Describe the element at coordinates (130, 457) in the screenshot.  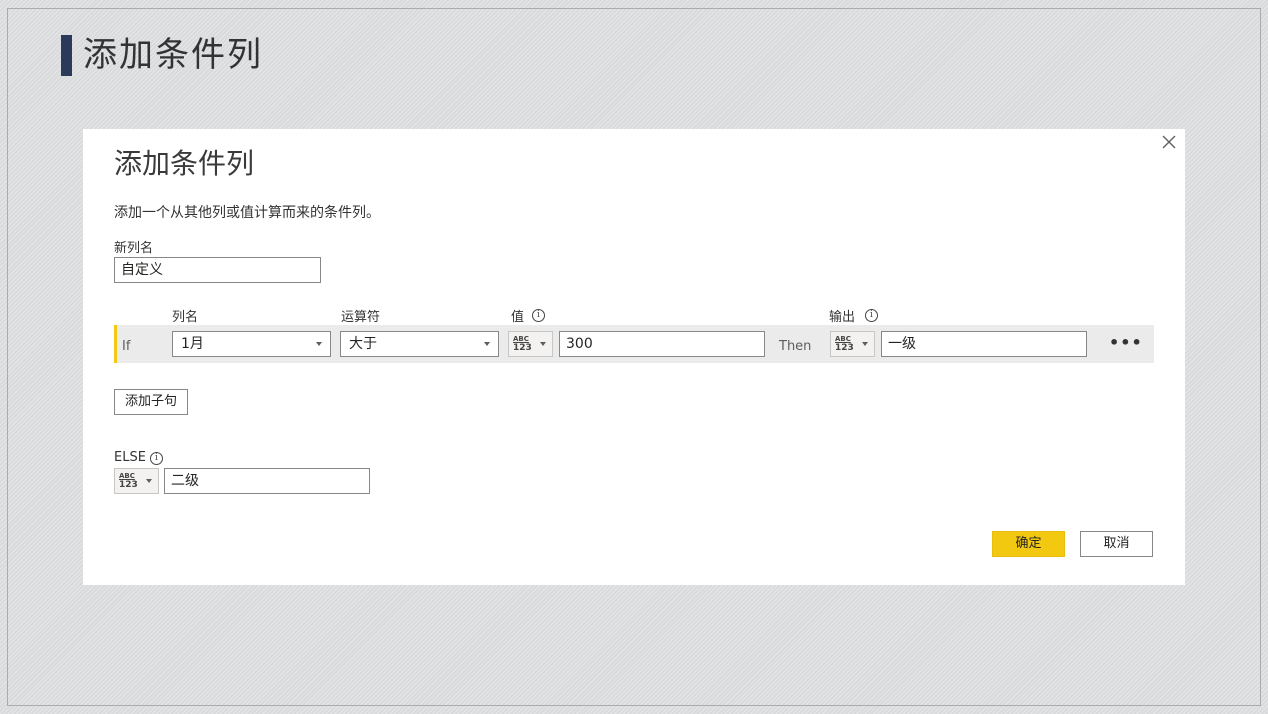
I see `else-label: ELSE` at that location.